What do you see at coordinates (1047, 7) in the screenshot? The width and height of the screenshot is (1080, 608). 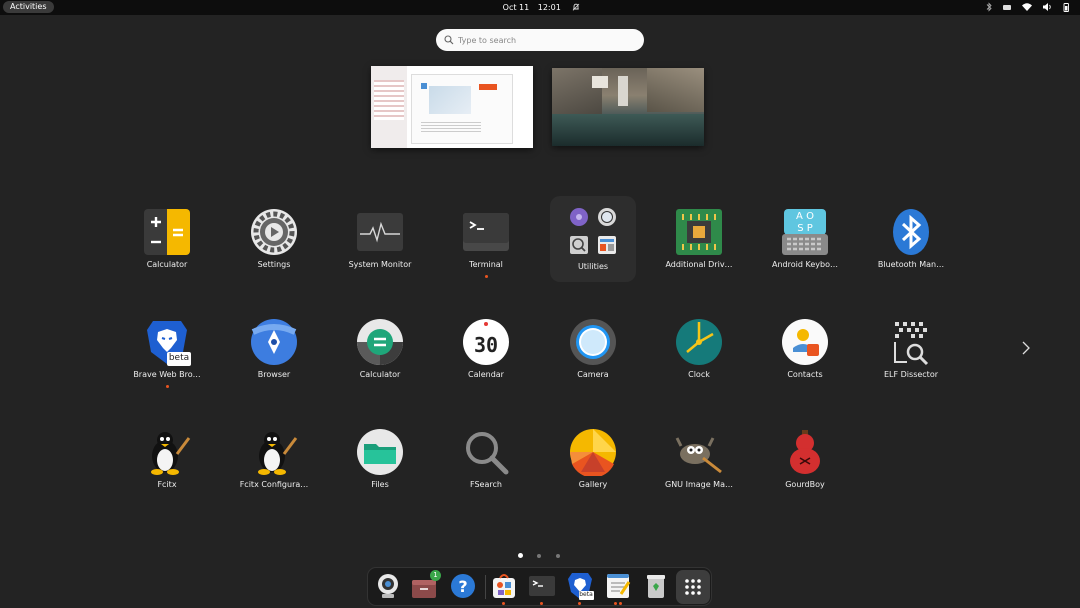 I see `volume-tray-icon` at bounding box center [1047, 7].